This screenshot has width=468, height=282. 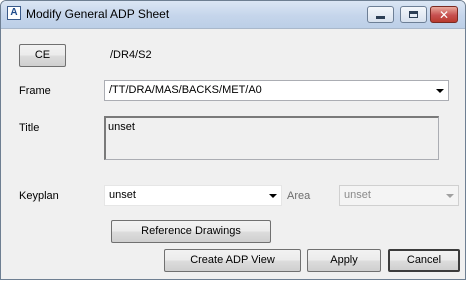 I want to click on maximize-icon, so click(x=413, y=14).